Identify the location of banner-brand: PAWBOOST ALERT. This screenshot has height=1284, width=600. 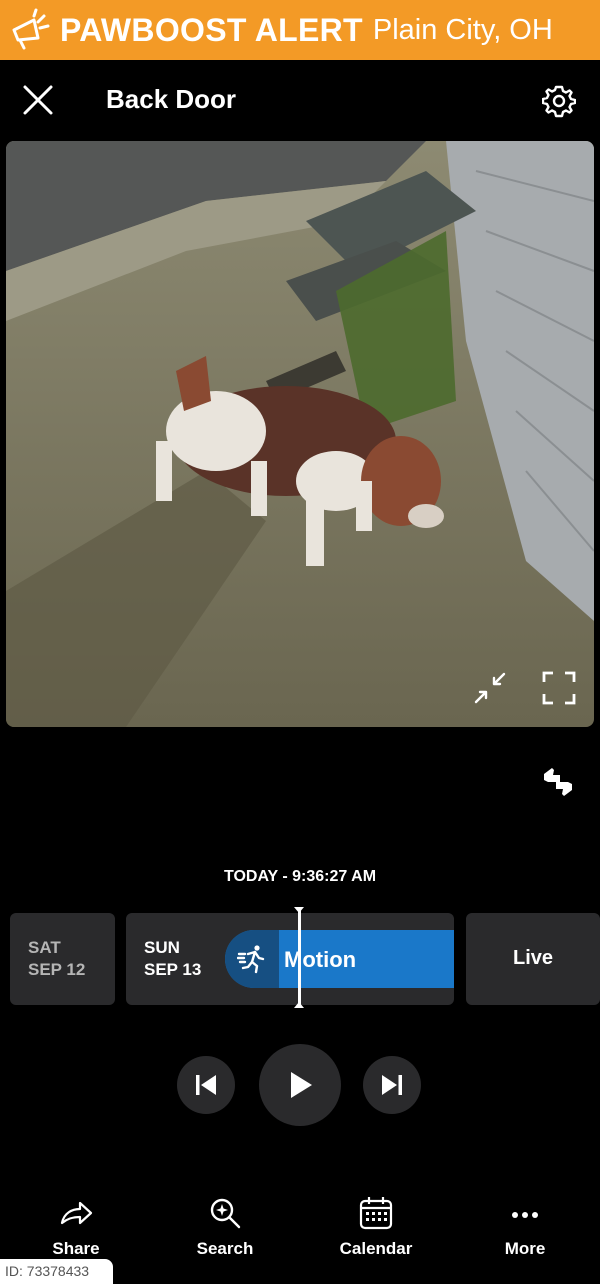
(211, 29).